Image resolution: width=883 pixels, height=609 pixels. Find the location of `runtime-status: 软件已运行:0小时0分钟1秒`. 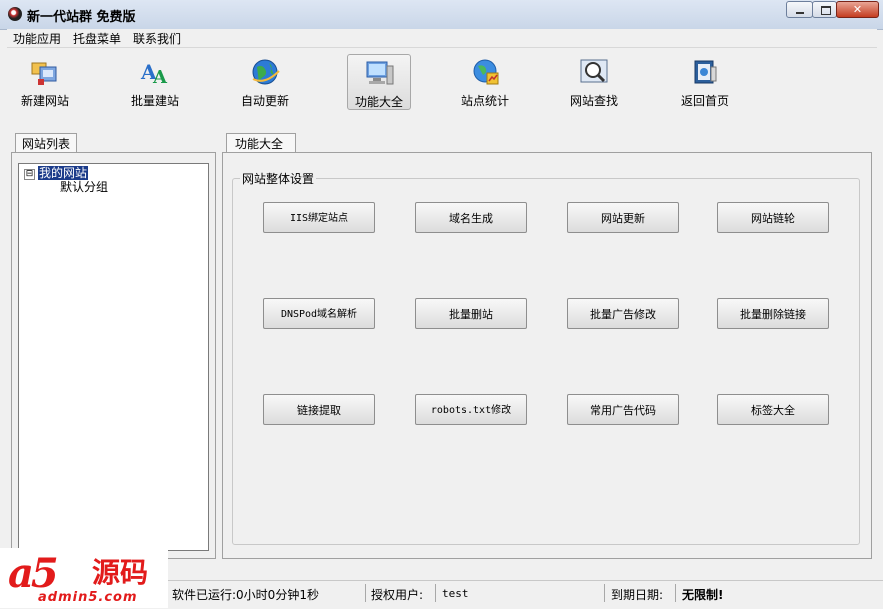

runtime-status: 软件已运行:0小时0分钟1秒 is located at coordinates (245, 595).